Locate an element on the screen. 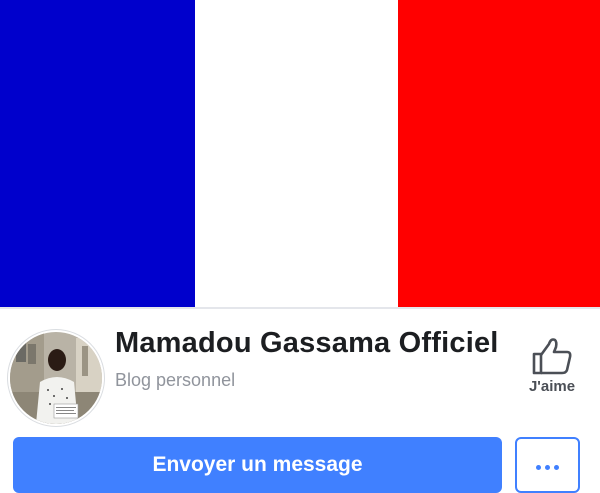 The image size is (600, 493). page-name: Mamadou Gassama Officiel is located at coordinates (307, 343).